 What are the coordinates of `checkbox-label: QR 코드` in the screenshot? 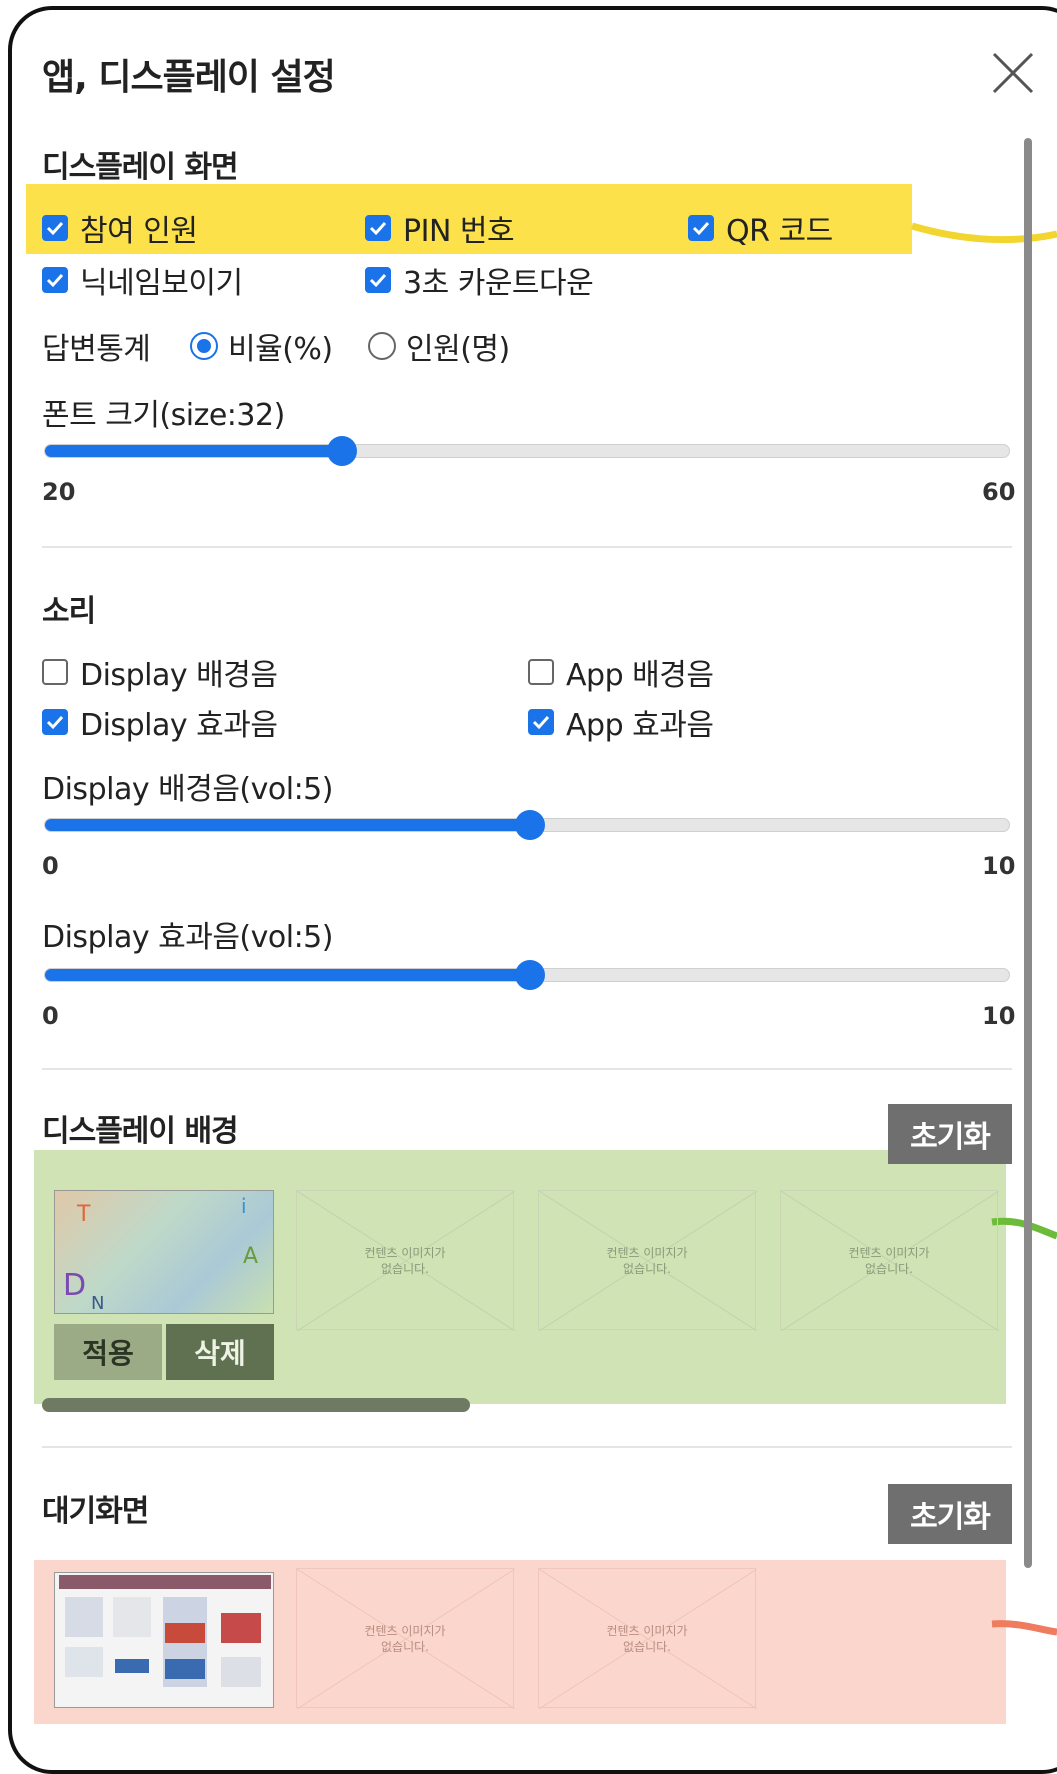 It's located at (779, 231).